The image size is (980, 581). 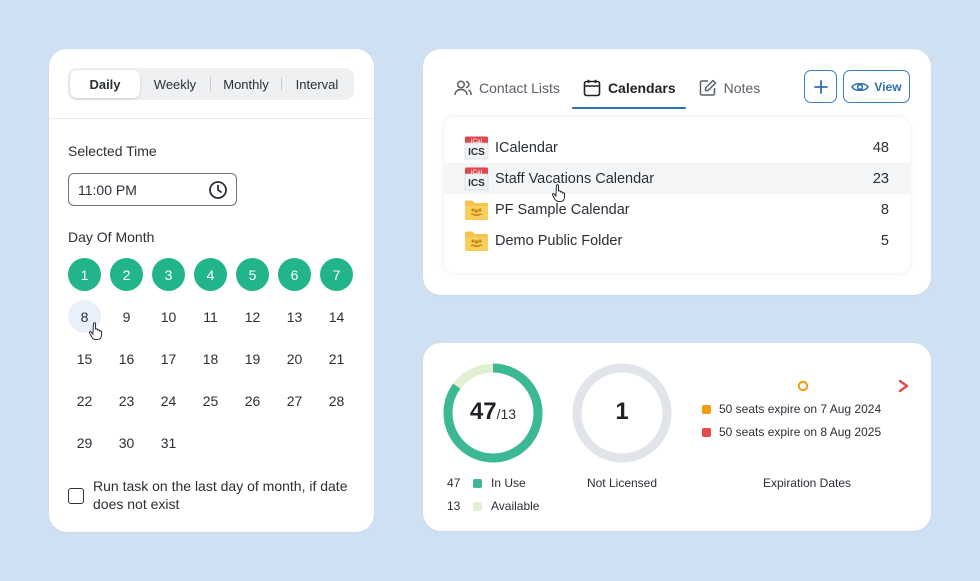 What do you see at coordinates (559, 240) in the screenshot?
I see `list-item-name: Demo Public Folder` at bounding box center [559, 240].